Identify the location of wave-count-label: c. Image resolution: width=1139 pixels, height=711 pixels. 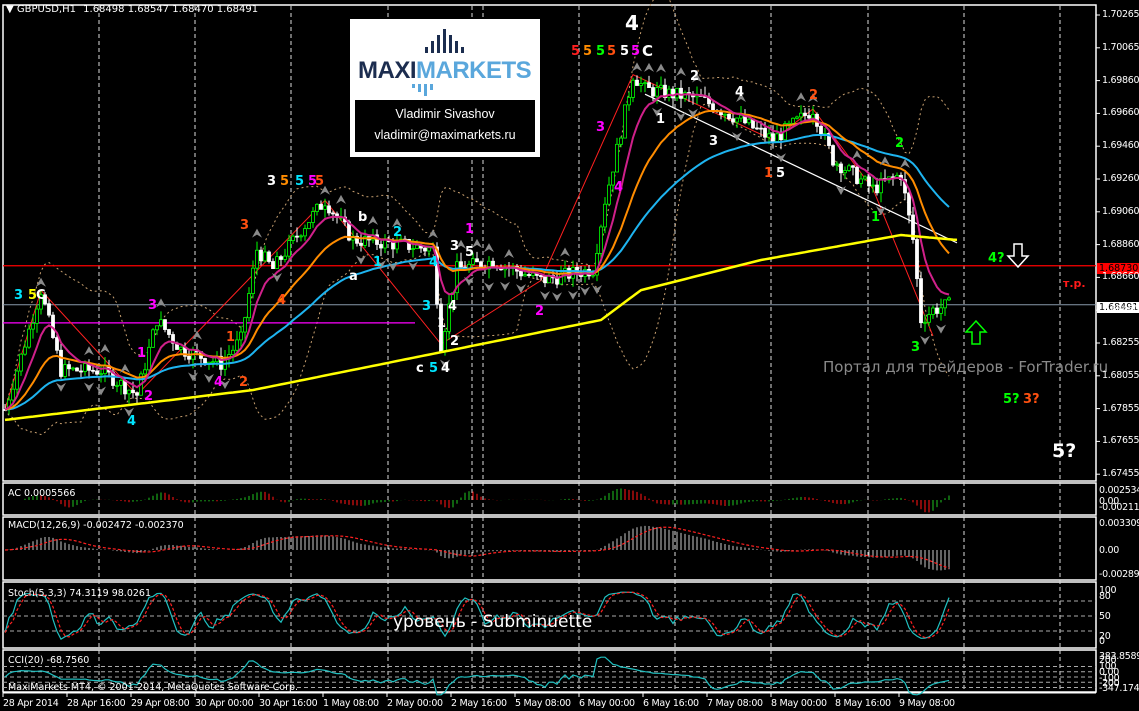
(420, 368).